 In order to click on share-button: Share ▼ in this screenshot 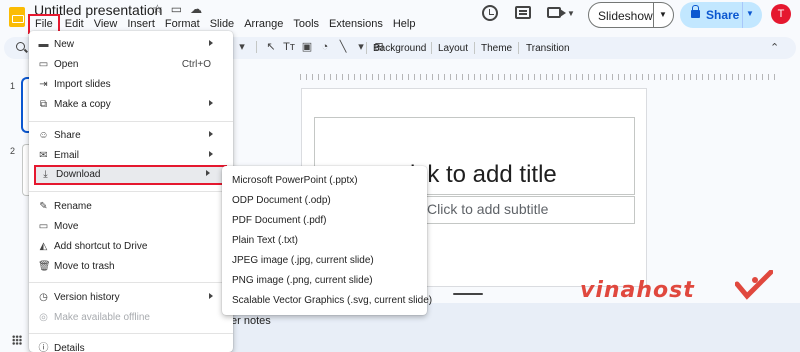, I will do `click(721, 15)`.